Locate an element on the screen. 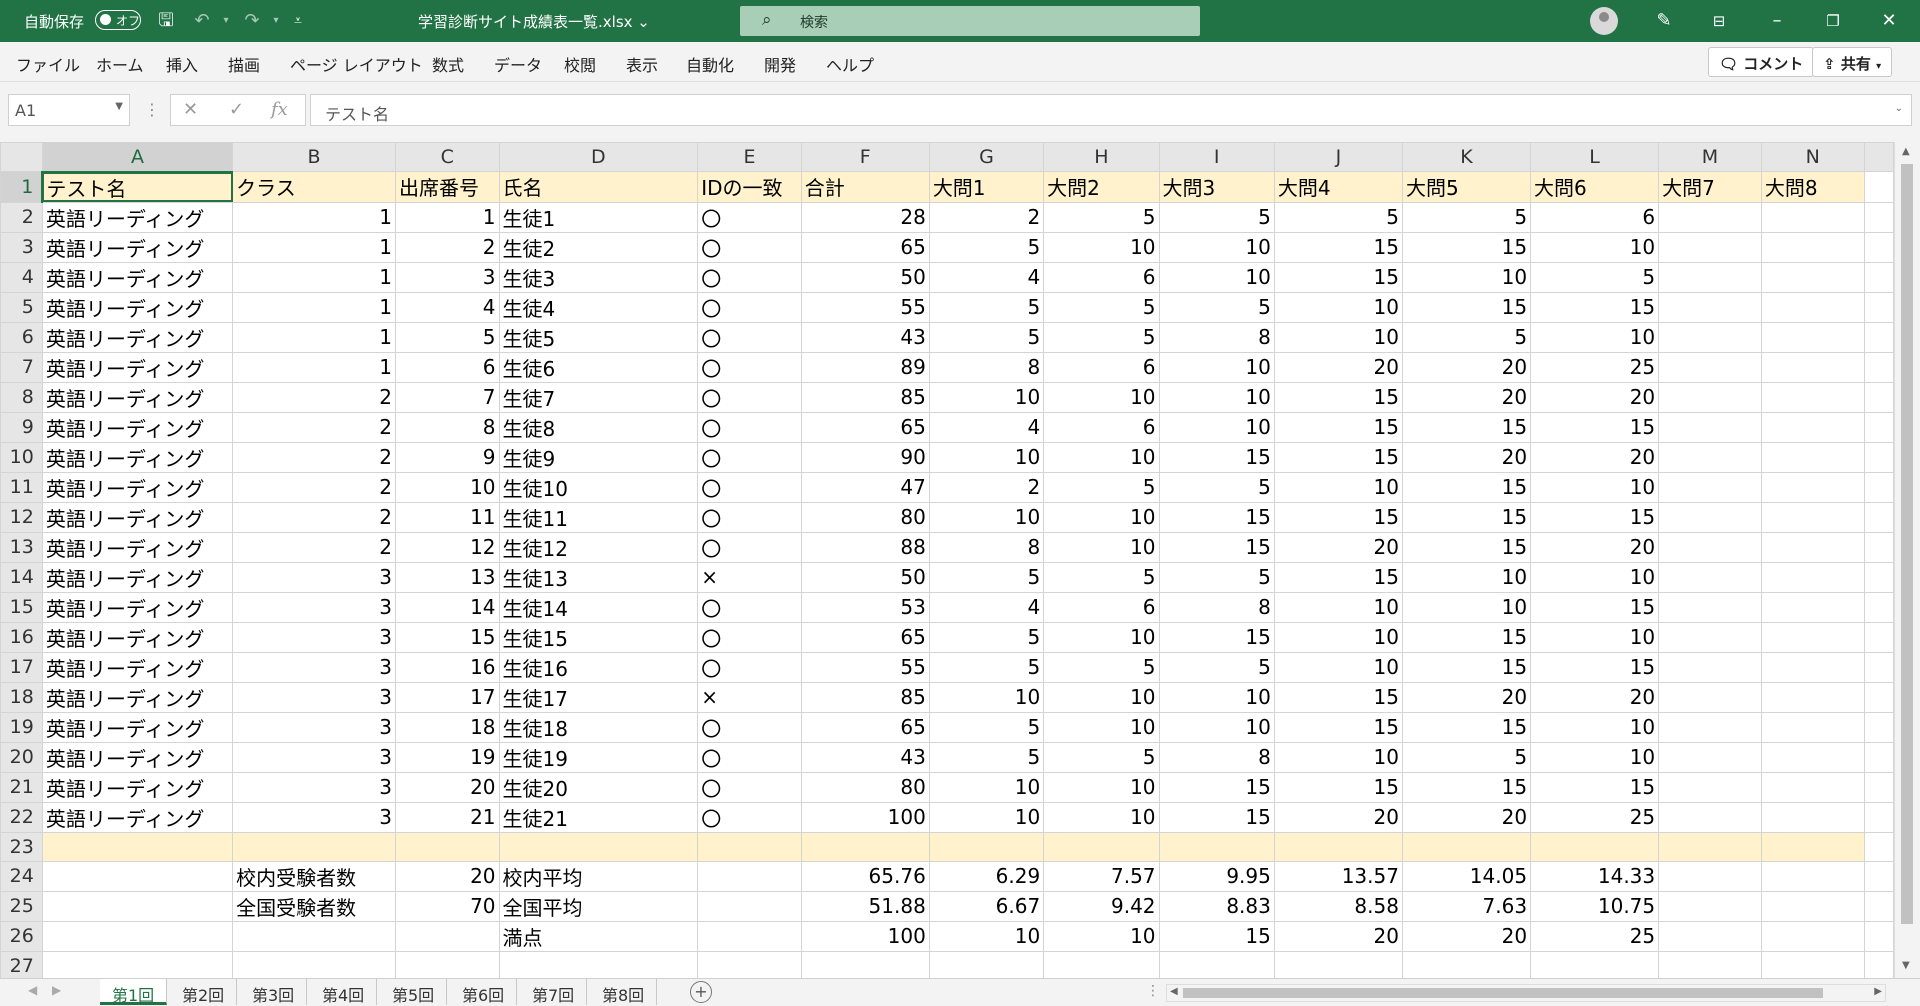  formula-input: テスト名 ⌄ is located at coordinates (1111, 110).